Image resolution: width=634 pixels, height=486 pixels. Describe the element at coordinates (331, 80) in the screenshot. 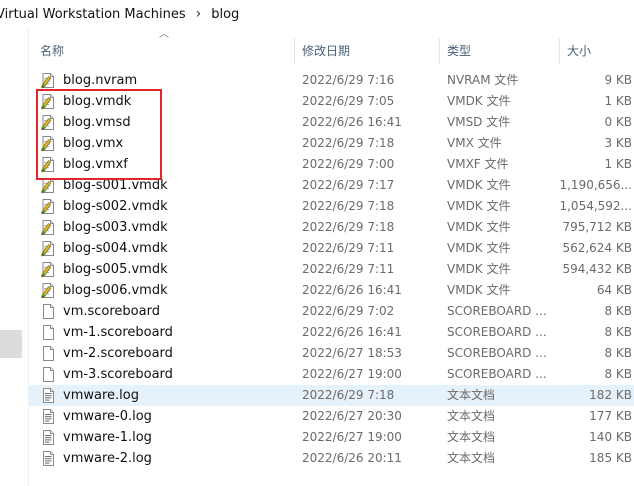

I see `file-row: blog.nvram 2022/6/29 7:16 NVRAM 文件 9 KB` at that location.